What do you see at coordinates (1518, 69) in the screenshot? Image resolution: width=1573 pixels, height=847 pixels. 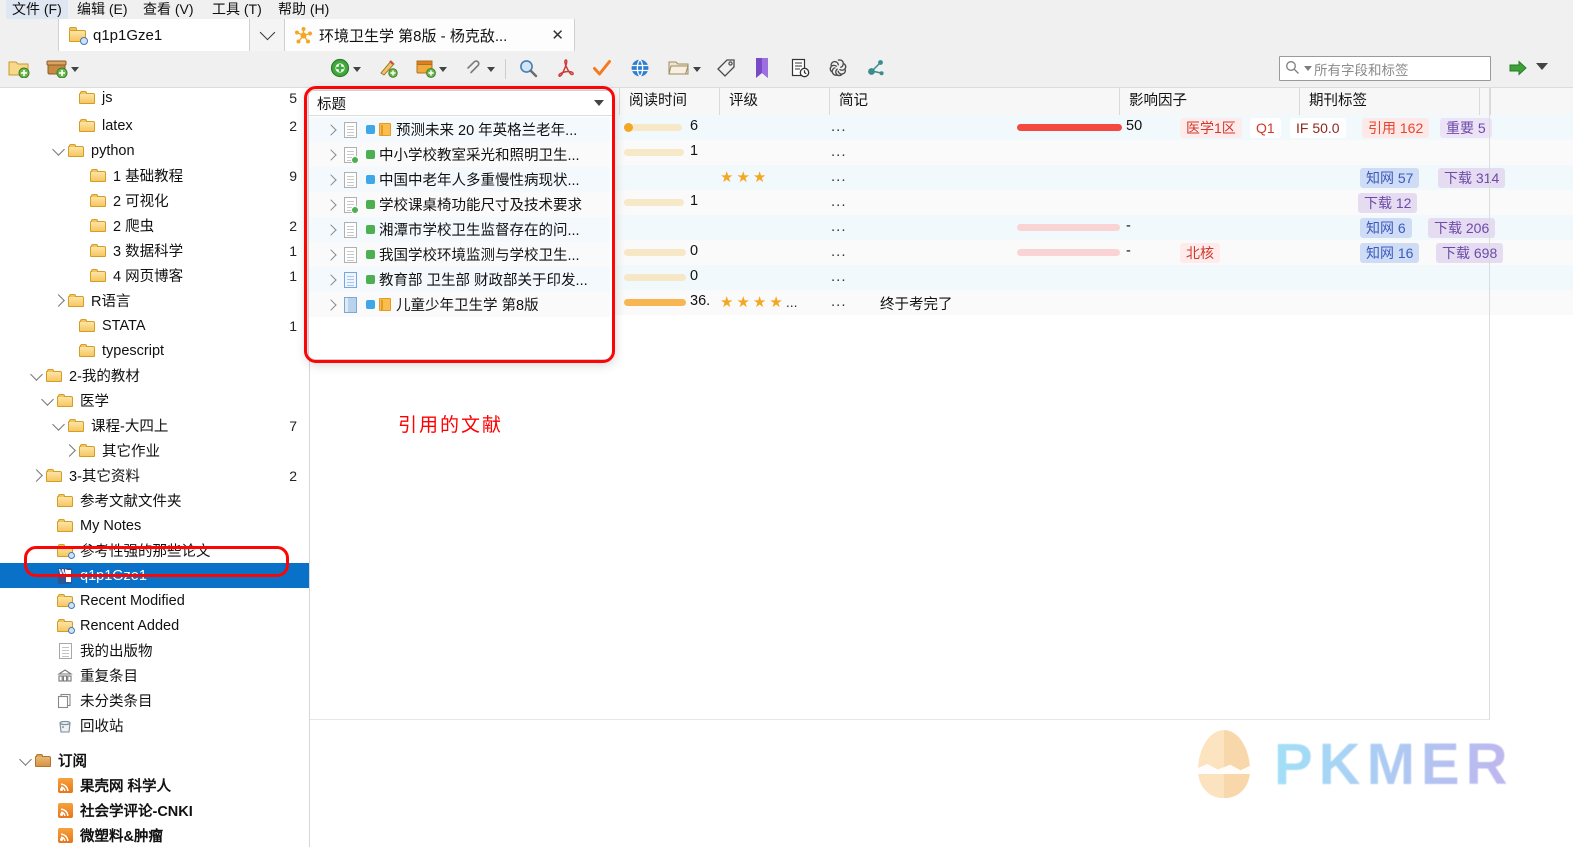 I see `go-button` at bounding box center [1518, 69].